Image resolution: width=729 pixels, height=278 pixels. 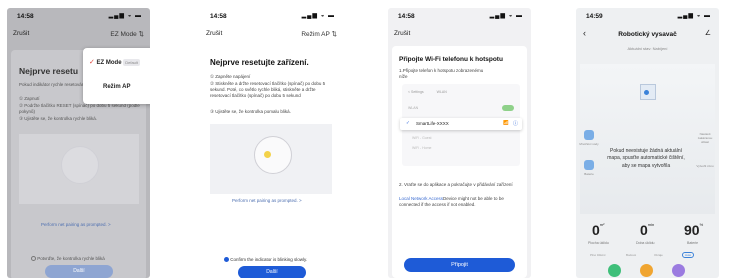 I want to click on connect-button: Připojit, so click(x=459, y=265).